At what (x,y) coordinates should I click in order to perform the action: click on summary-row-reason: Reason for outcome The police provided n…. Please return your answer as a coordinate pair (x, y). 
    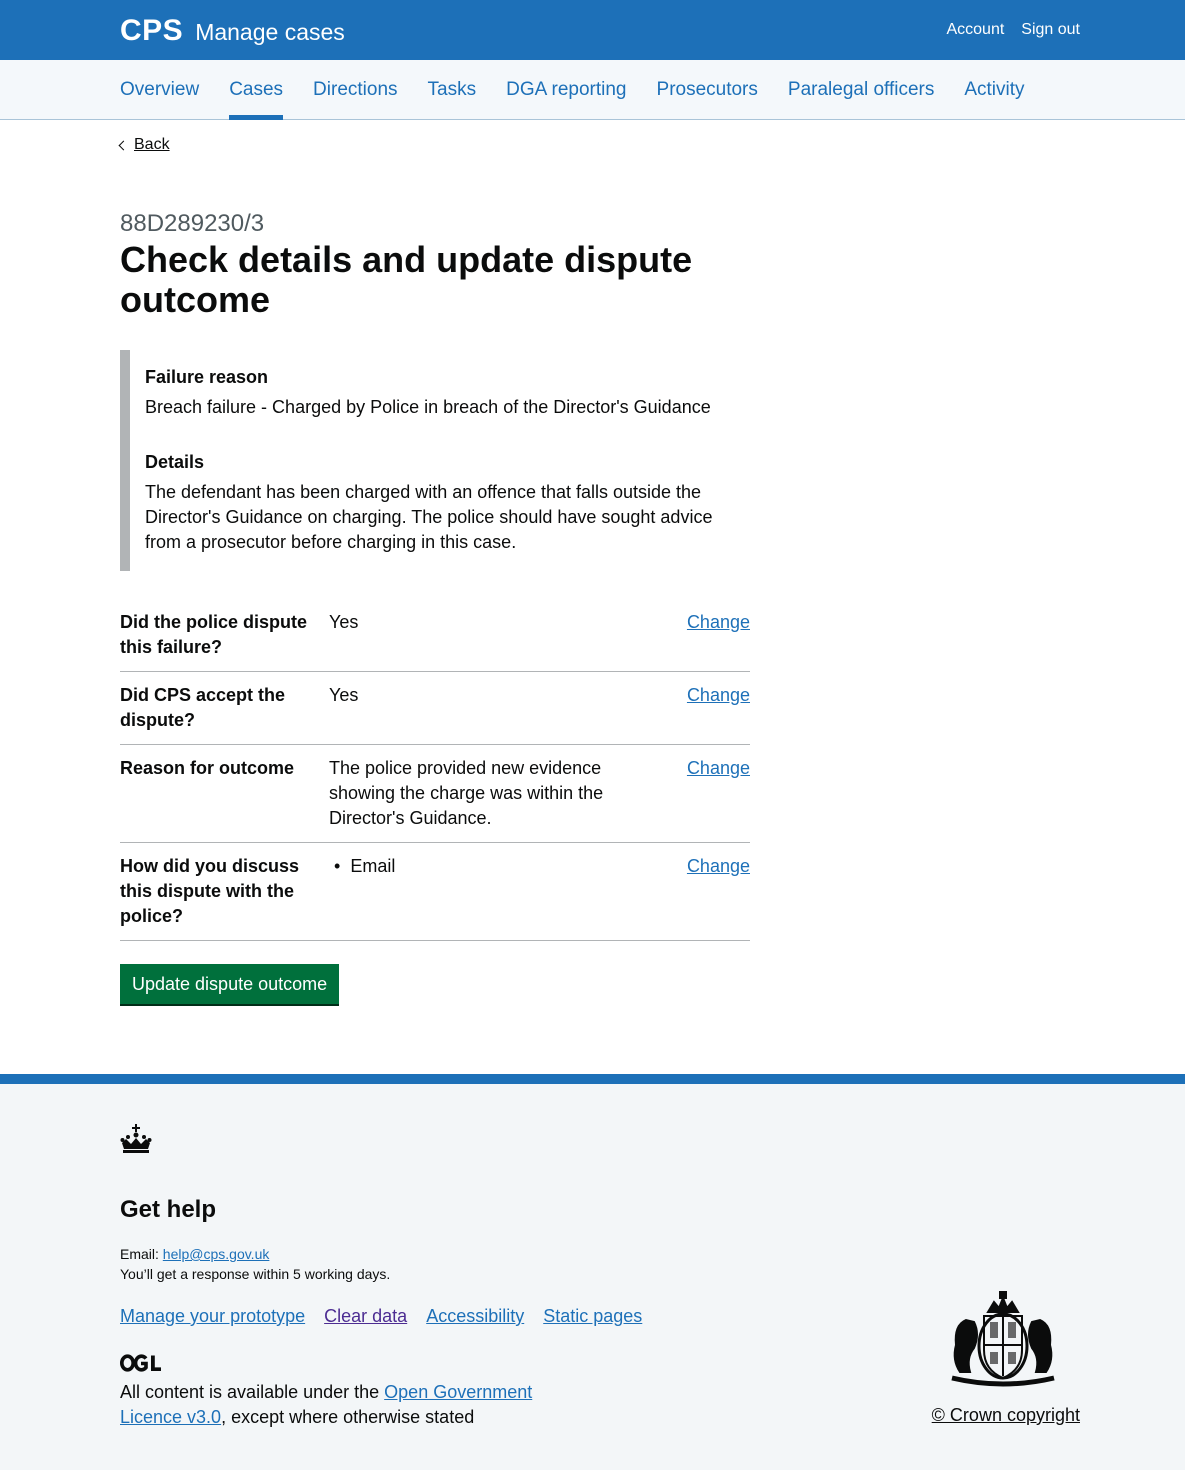
    Looking at the image, I should click on (435, 799).